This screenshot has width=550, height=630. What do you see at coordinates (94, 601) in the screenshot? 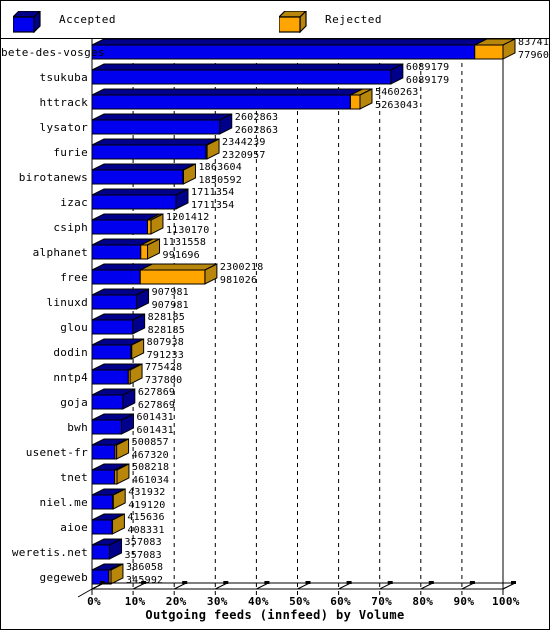
I see `x-tick-label: 0%` at bounding box center [94, 601].